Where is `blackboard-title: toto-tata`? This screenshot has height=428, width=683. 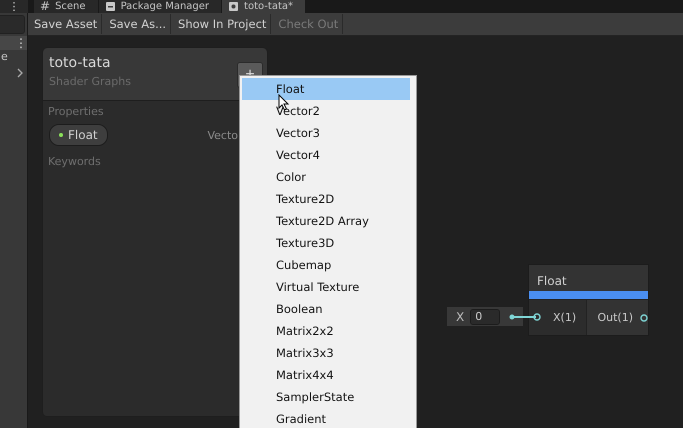
blackboard-title: toto-tata is located at coordinates (80, 63).